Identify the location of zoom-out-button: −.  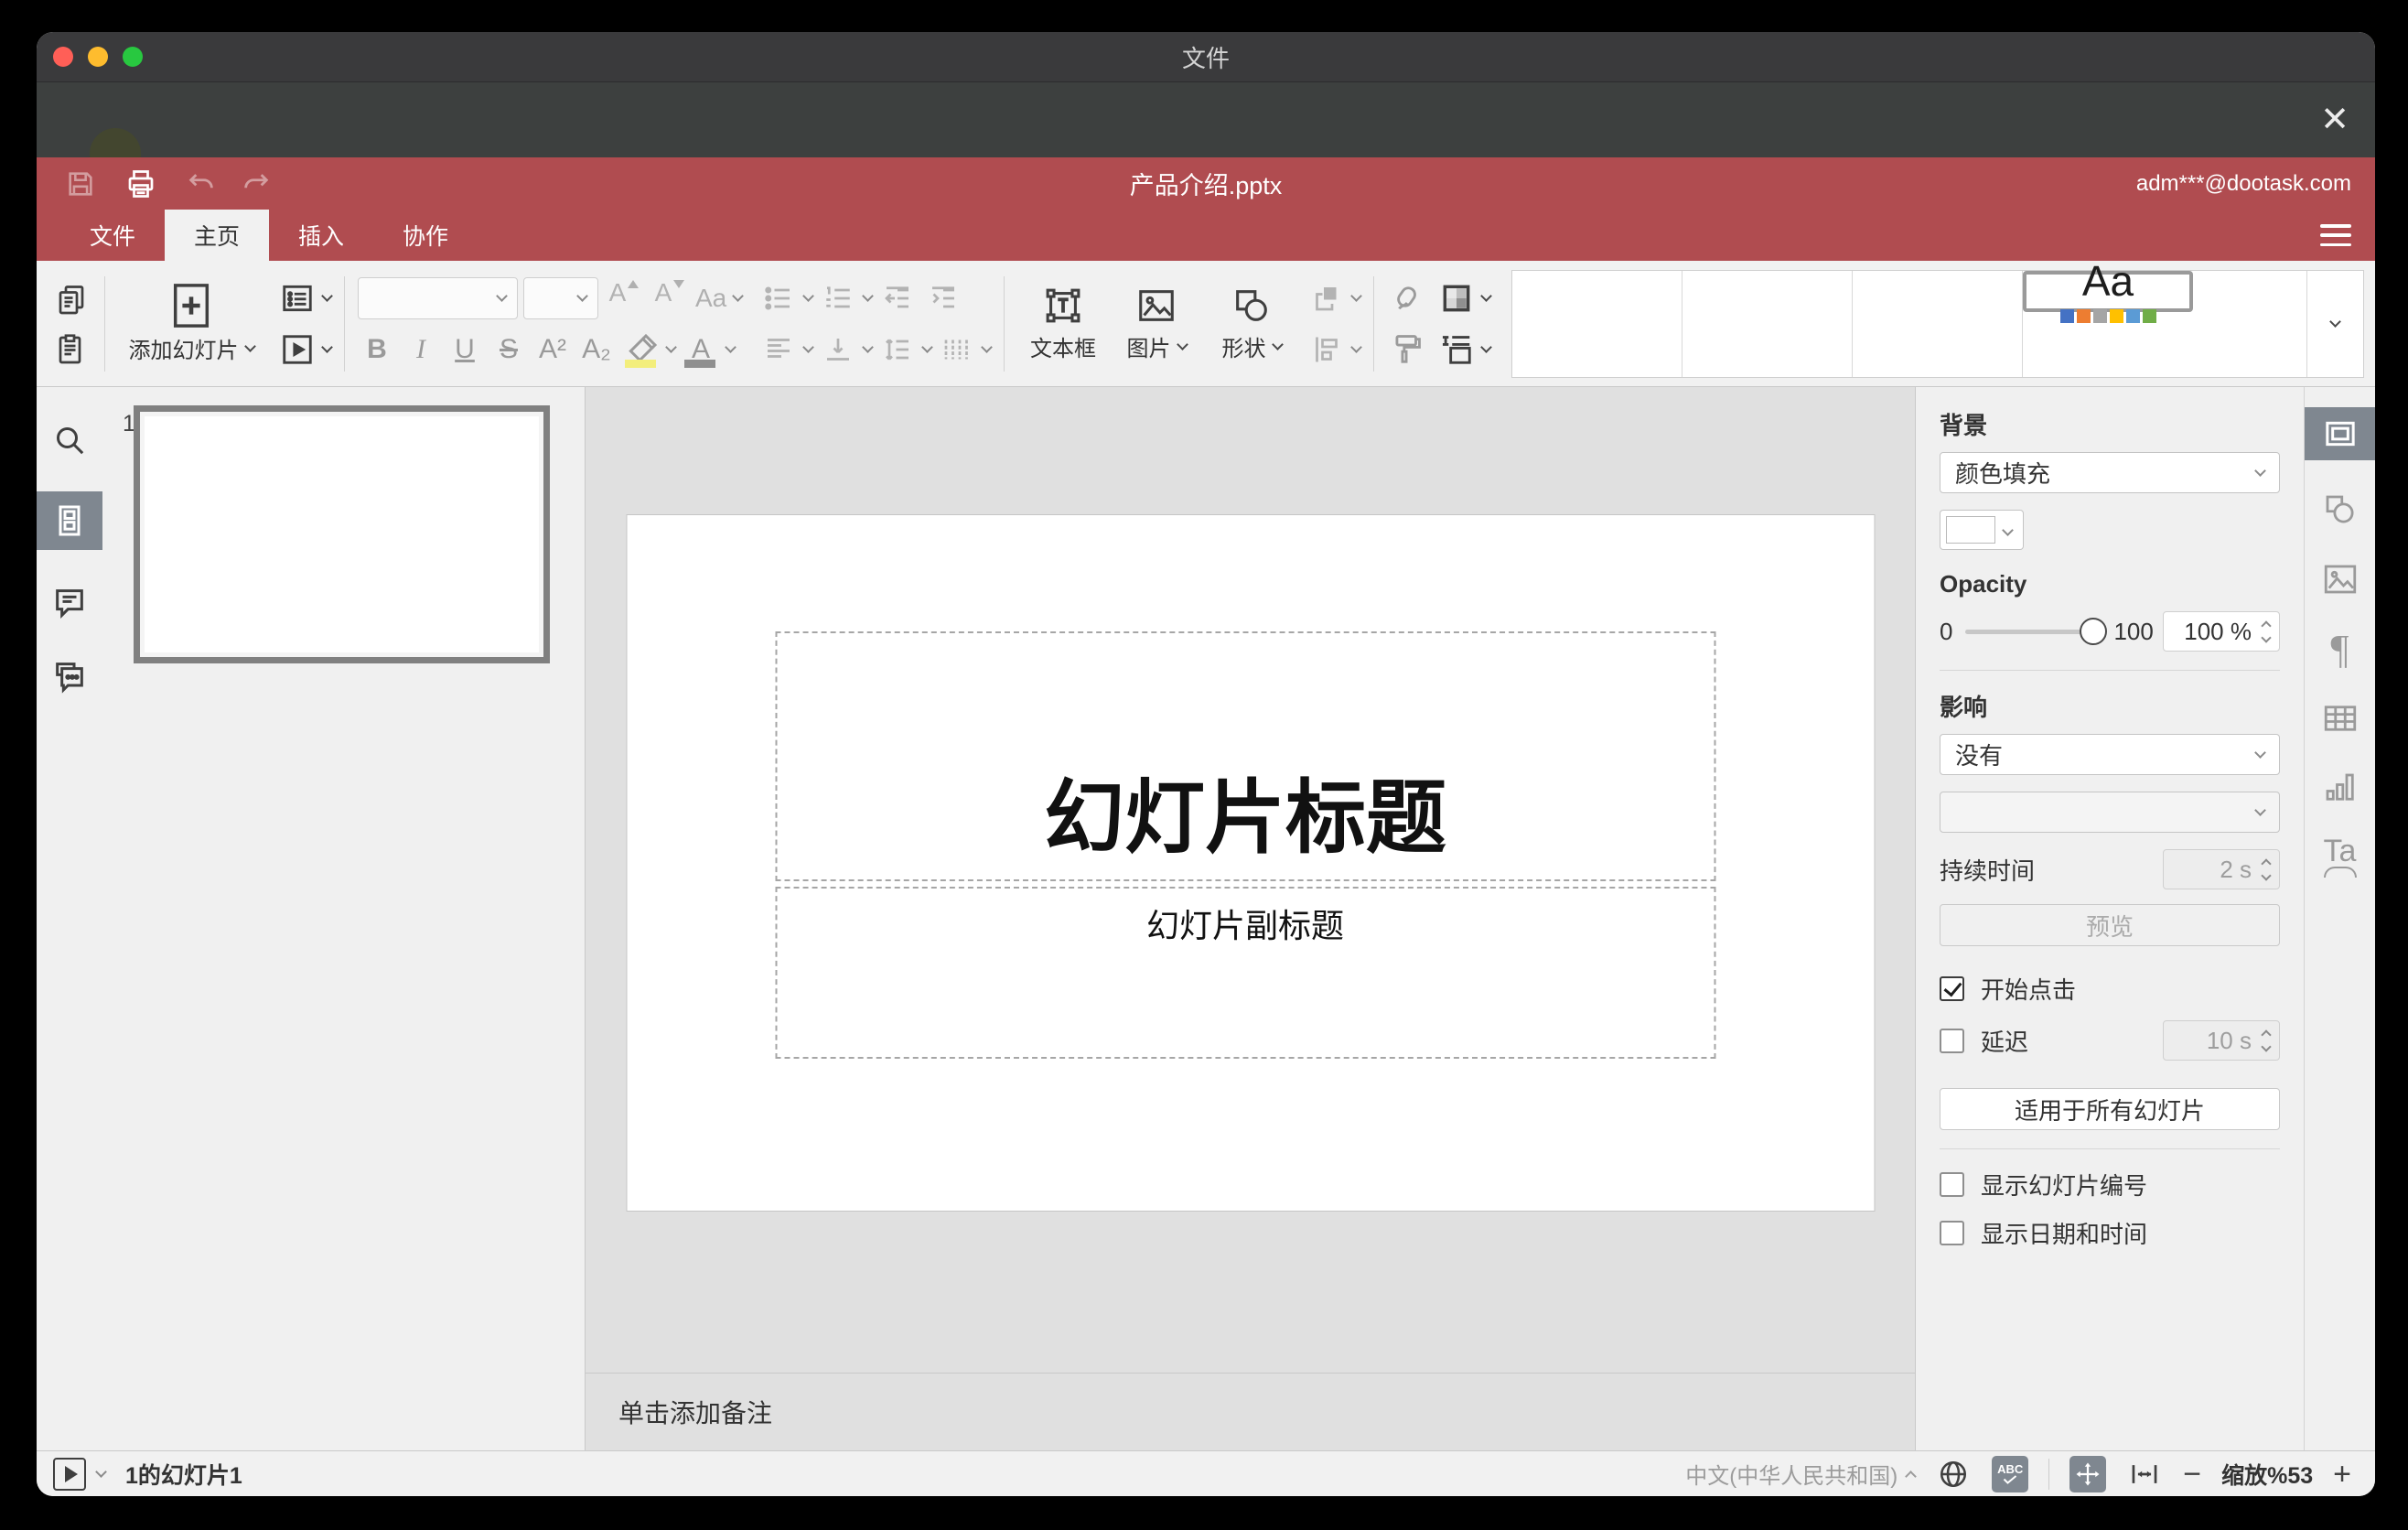
(2192, 1474).